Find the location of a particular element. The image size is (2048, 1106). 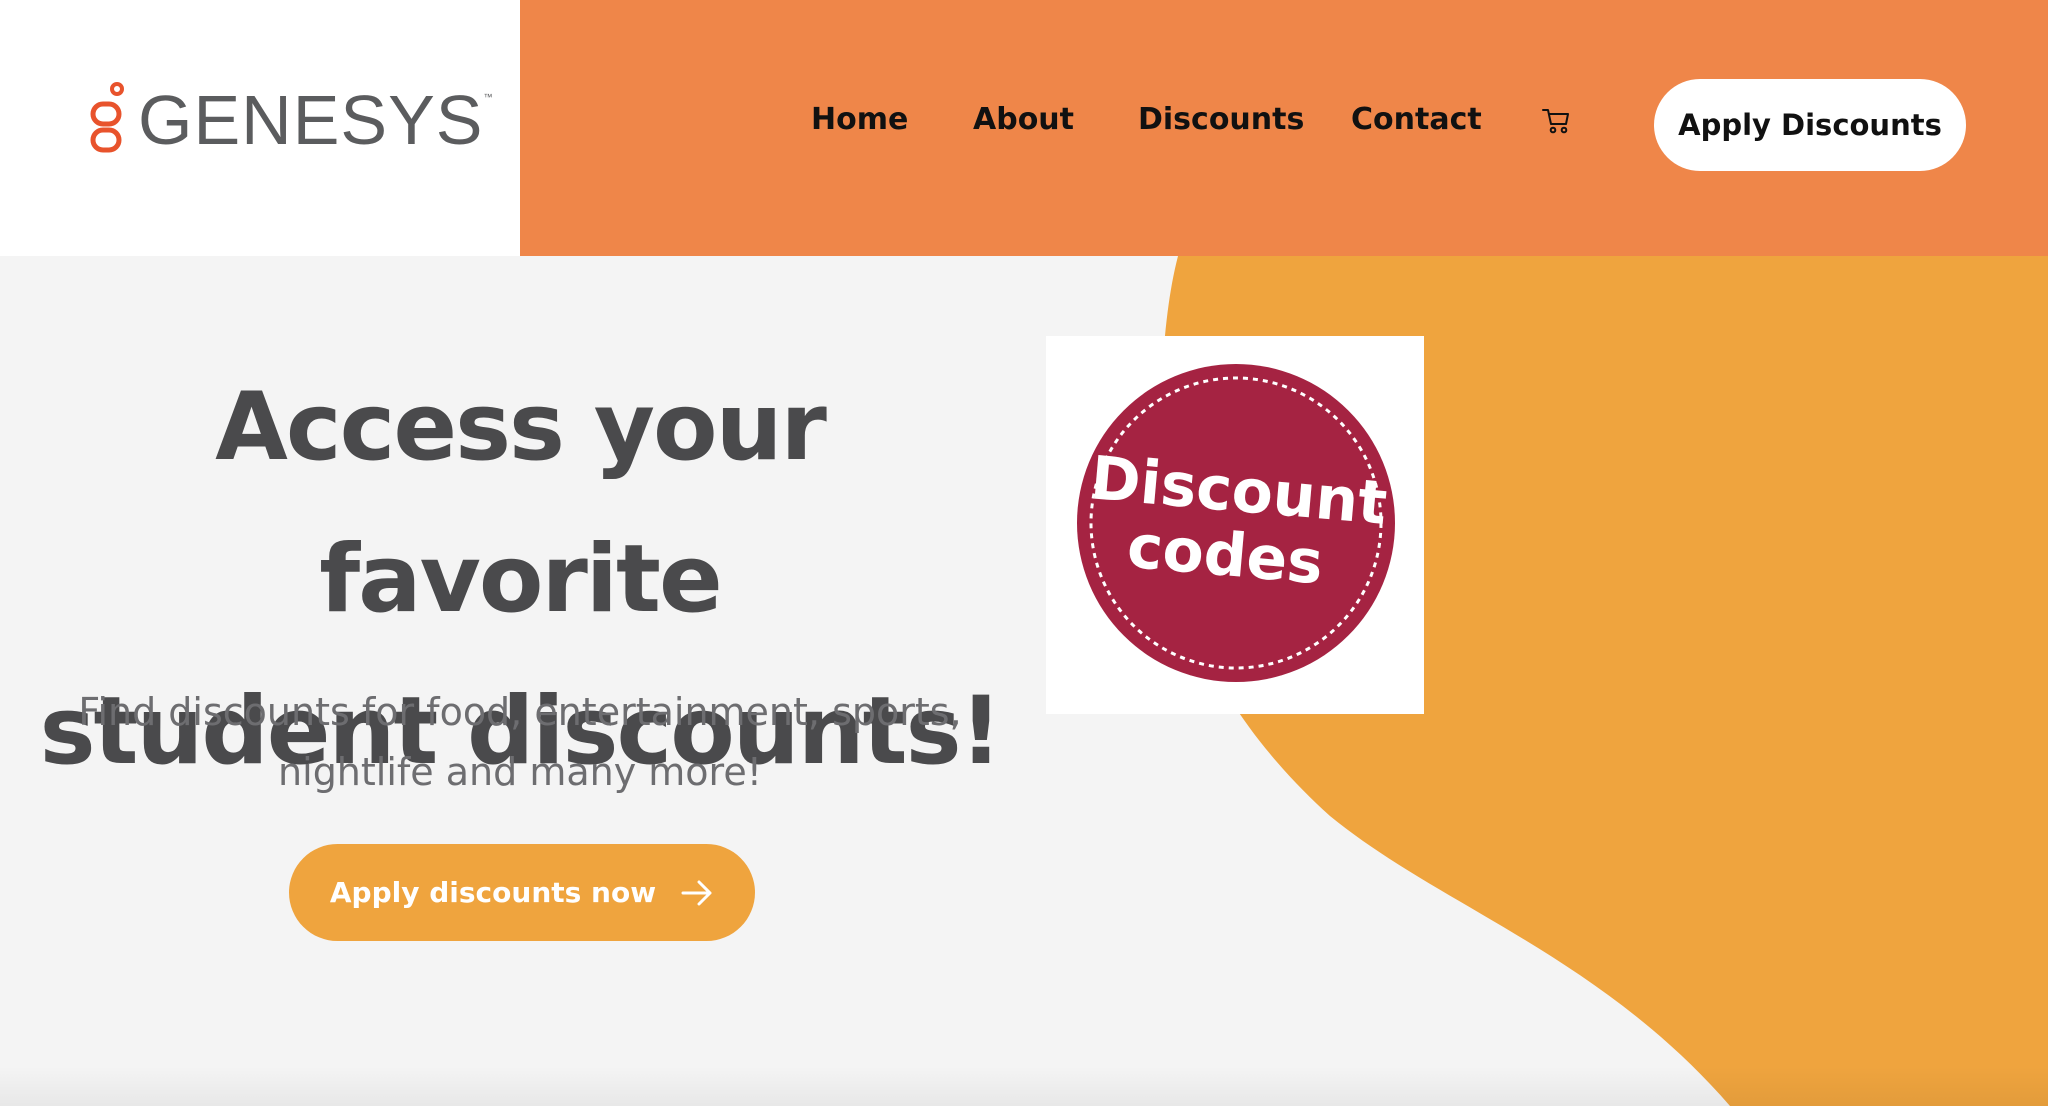

nav-item-home: Home is located at coordinates (859, 119).